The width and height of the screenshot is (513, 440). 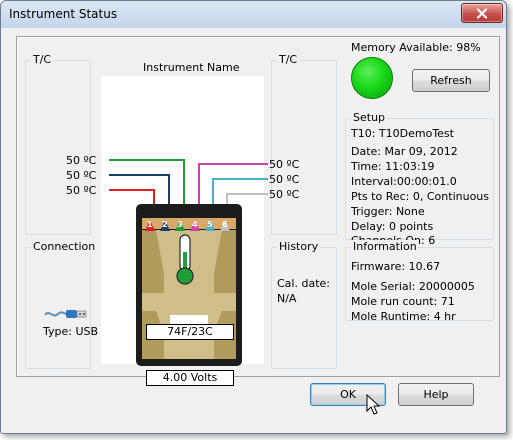 I want to click on history-group-label: History, so click(x=299, y=246).